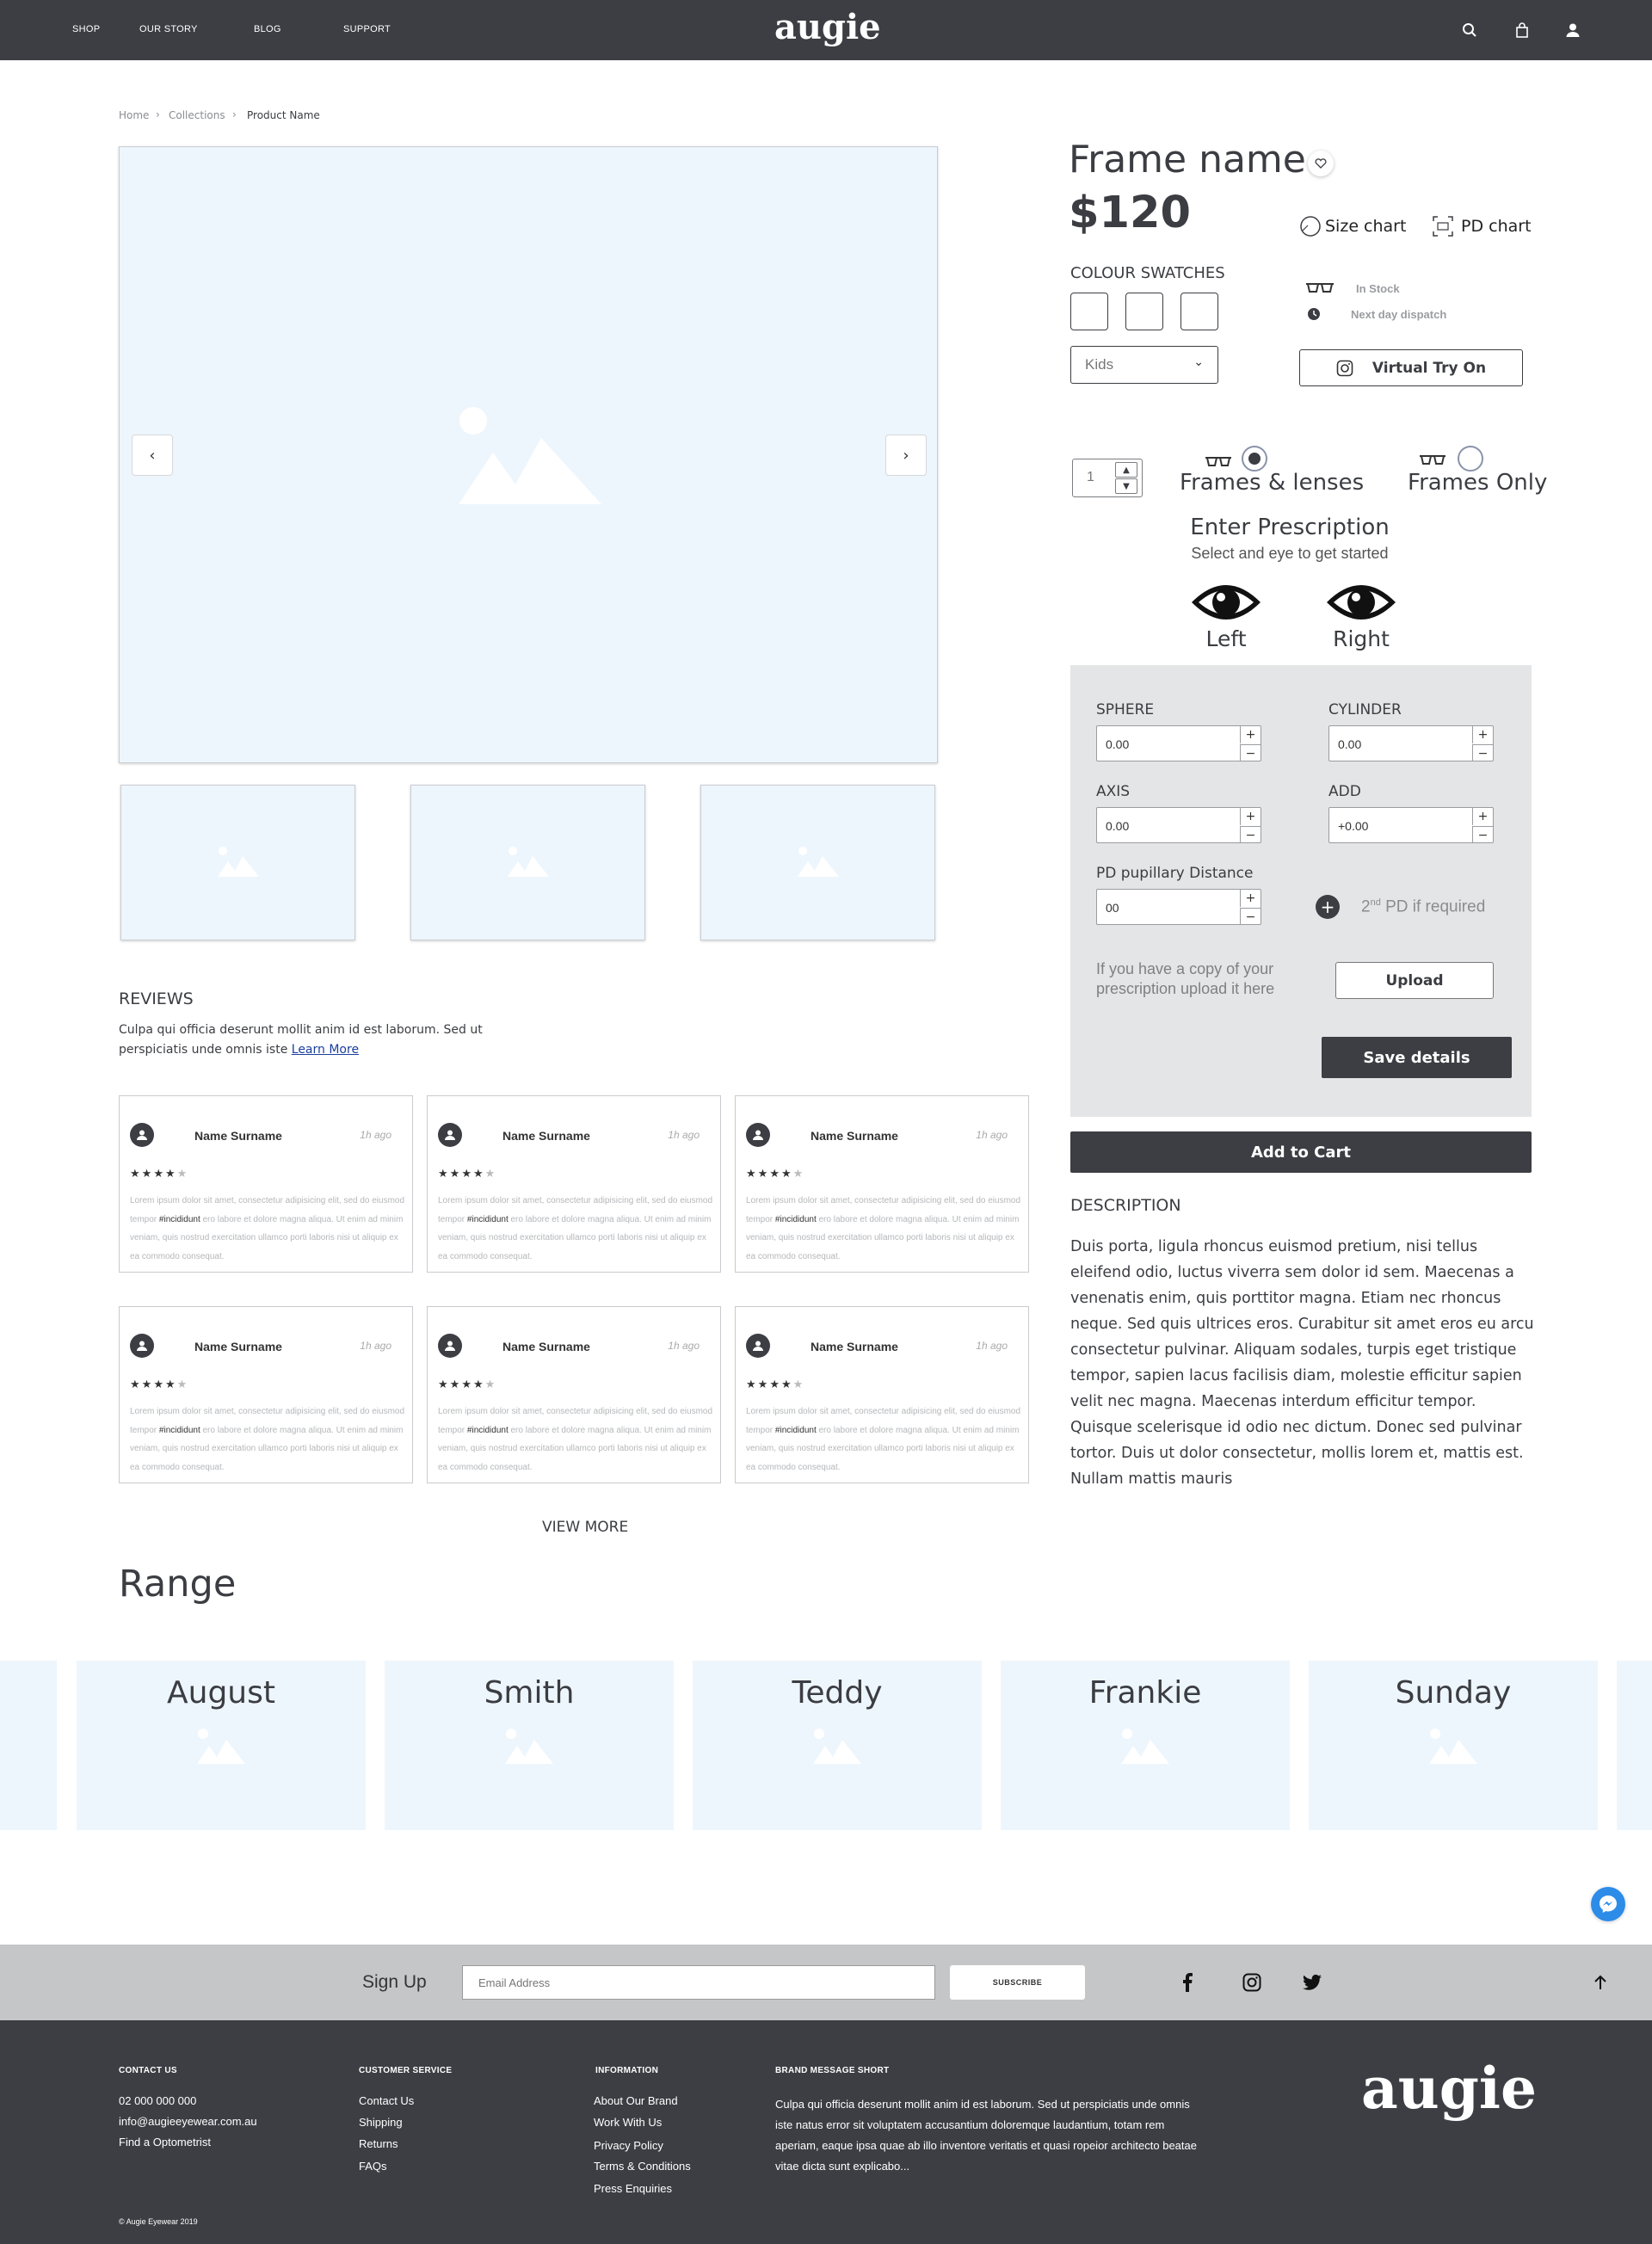 Image resolution: width=1652 pixels, height=2244 pixels. I want to click on range-card-frankie: Frankie, so click(1145, 1745).